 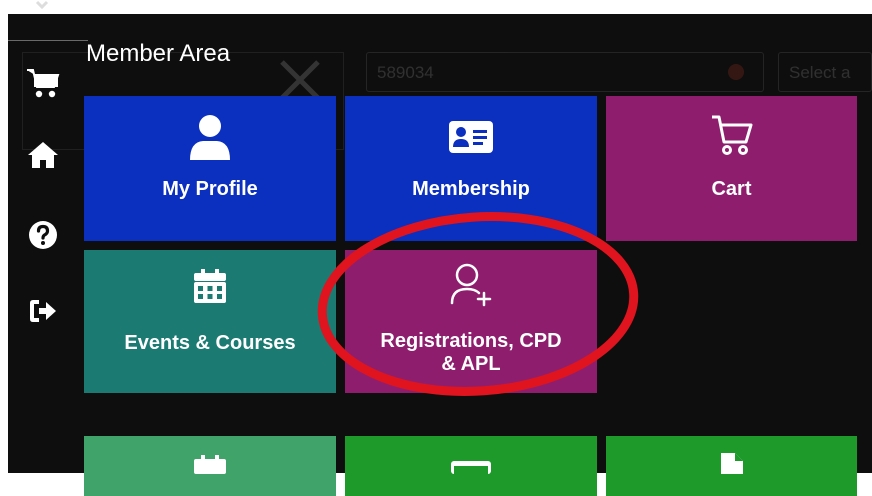 I want to click on tile-registrations-cpd-apl: Registrations, CPD & APL, so click(x=471, y=321).